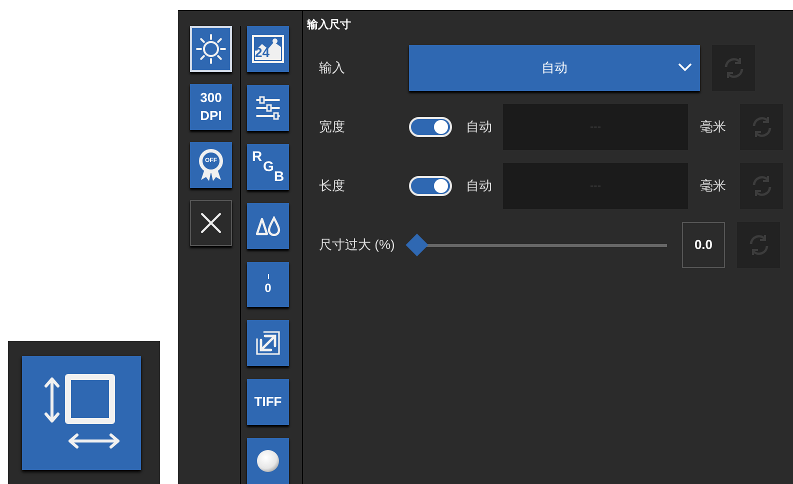 The width and height of the screenshot is (793, 484). What do you see at coordinates (329, 25) in the screenshot?
I see `section-title: 输入尺寸` at bounding box center [329, 25].